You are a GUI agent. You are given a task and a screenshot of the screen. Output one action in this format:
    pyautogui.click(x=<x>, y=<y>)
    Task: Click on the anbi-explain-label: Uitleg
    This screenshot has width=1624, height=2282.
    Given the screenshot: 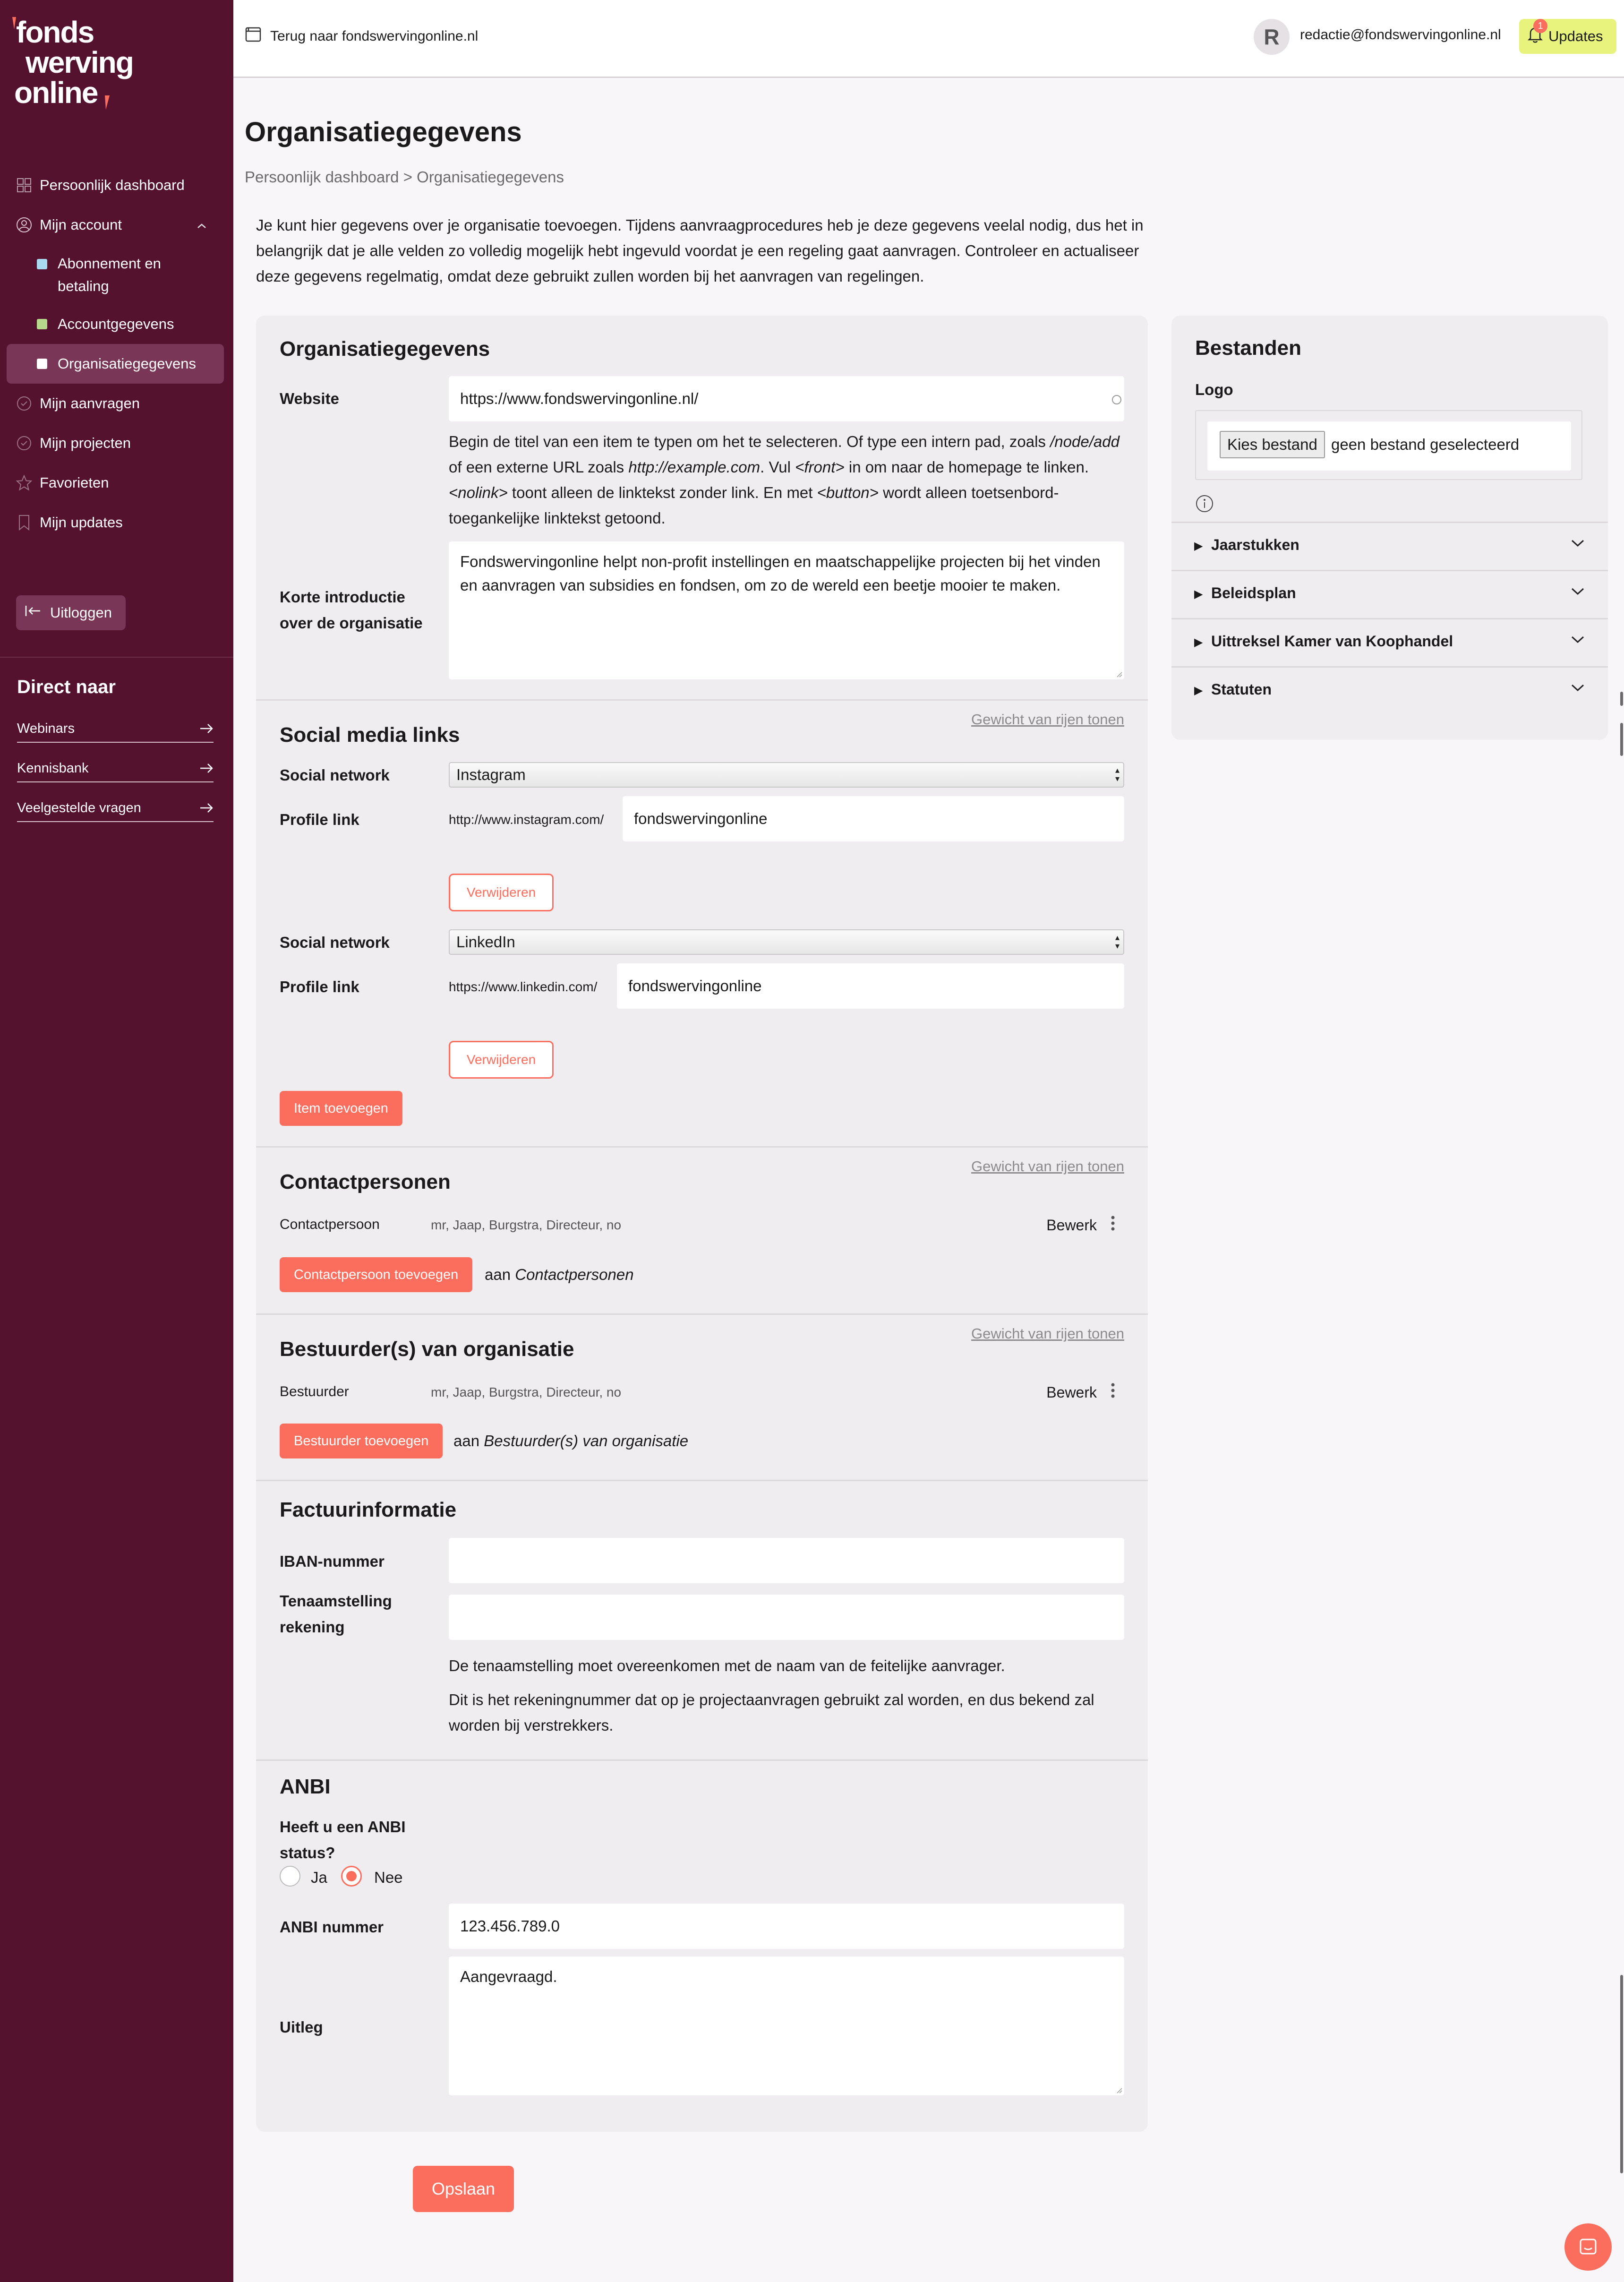 What is the action you would take?
    pyautogui.click(x=301, y=2027)
    